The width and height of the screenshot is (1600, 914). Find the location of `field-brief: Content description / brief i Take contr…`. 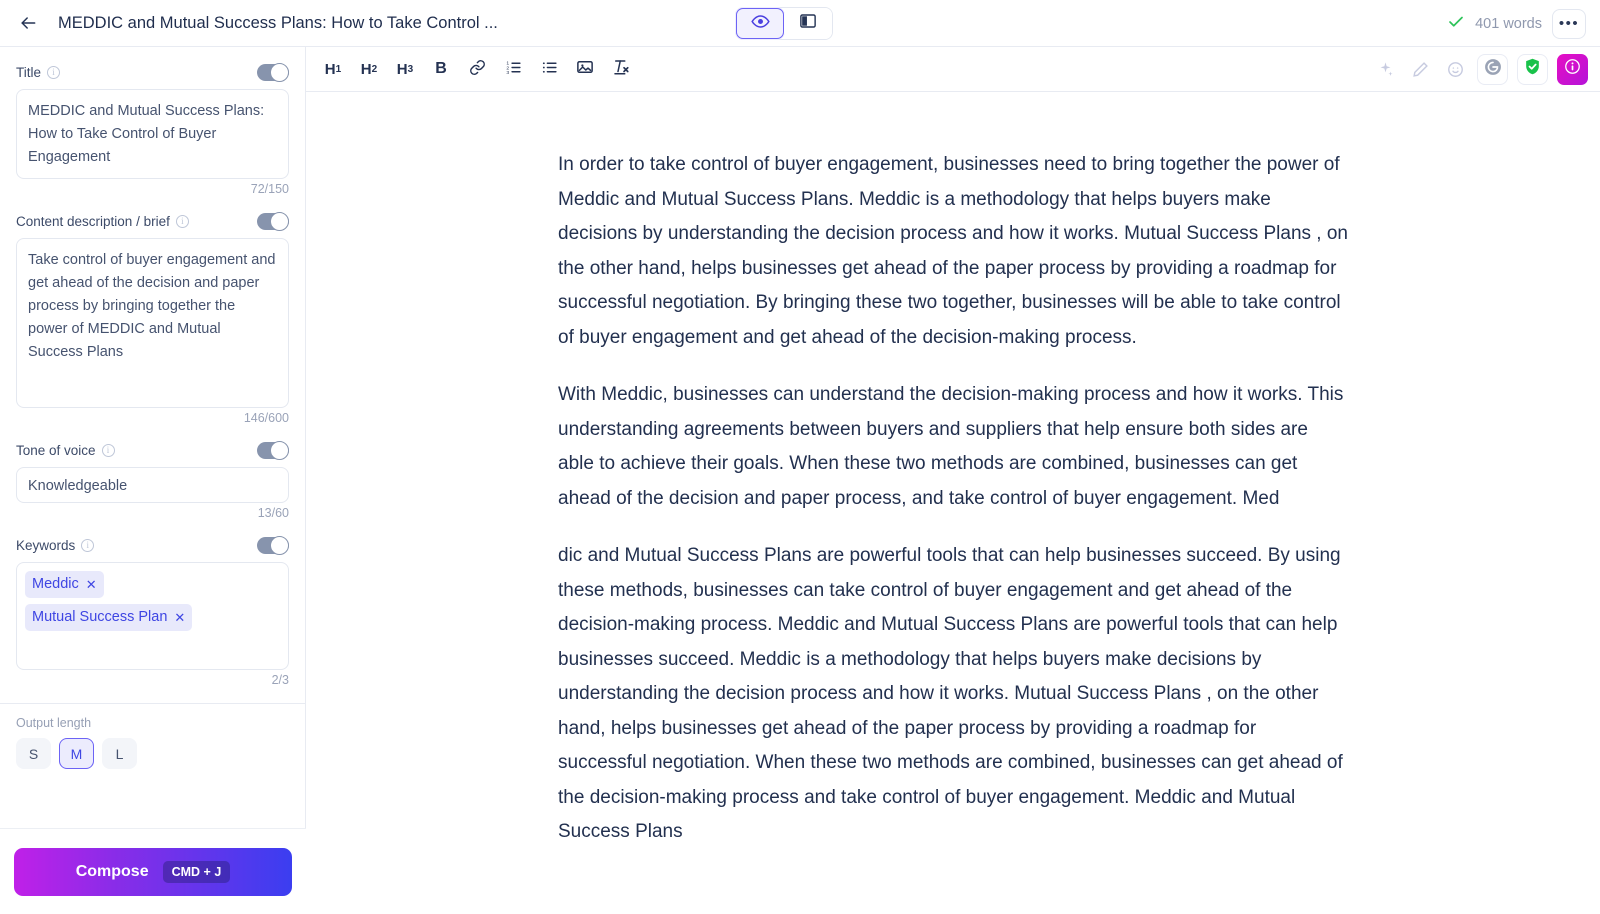

field-brief: Content description / brief i Take contr… is located at coordinates (152, 317).